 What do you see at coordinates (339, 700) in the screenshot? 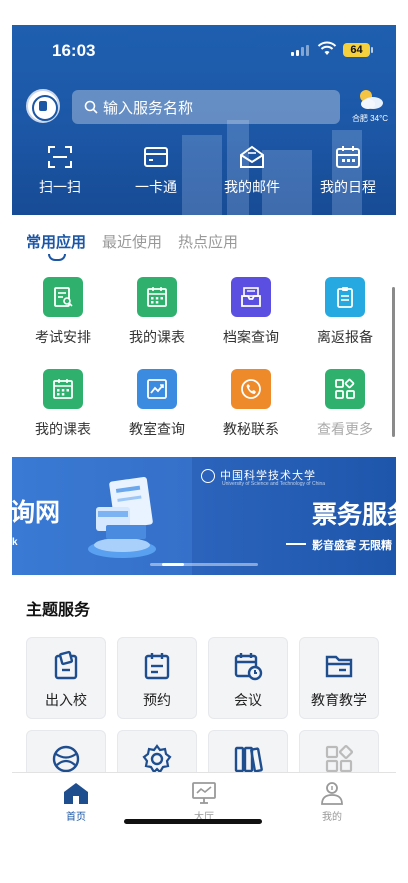
I see `theme-label: 教育教学` at bounding box center [339, 700].